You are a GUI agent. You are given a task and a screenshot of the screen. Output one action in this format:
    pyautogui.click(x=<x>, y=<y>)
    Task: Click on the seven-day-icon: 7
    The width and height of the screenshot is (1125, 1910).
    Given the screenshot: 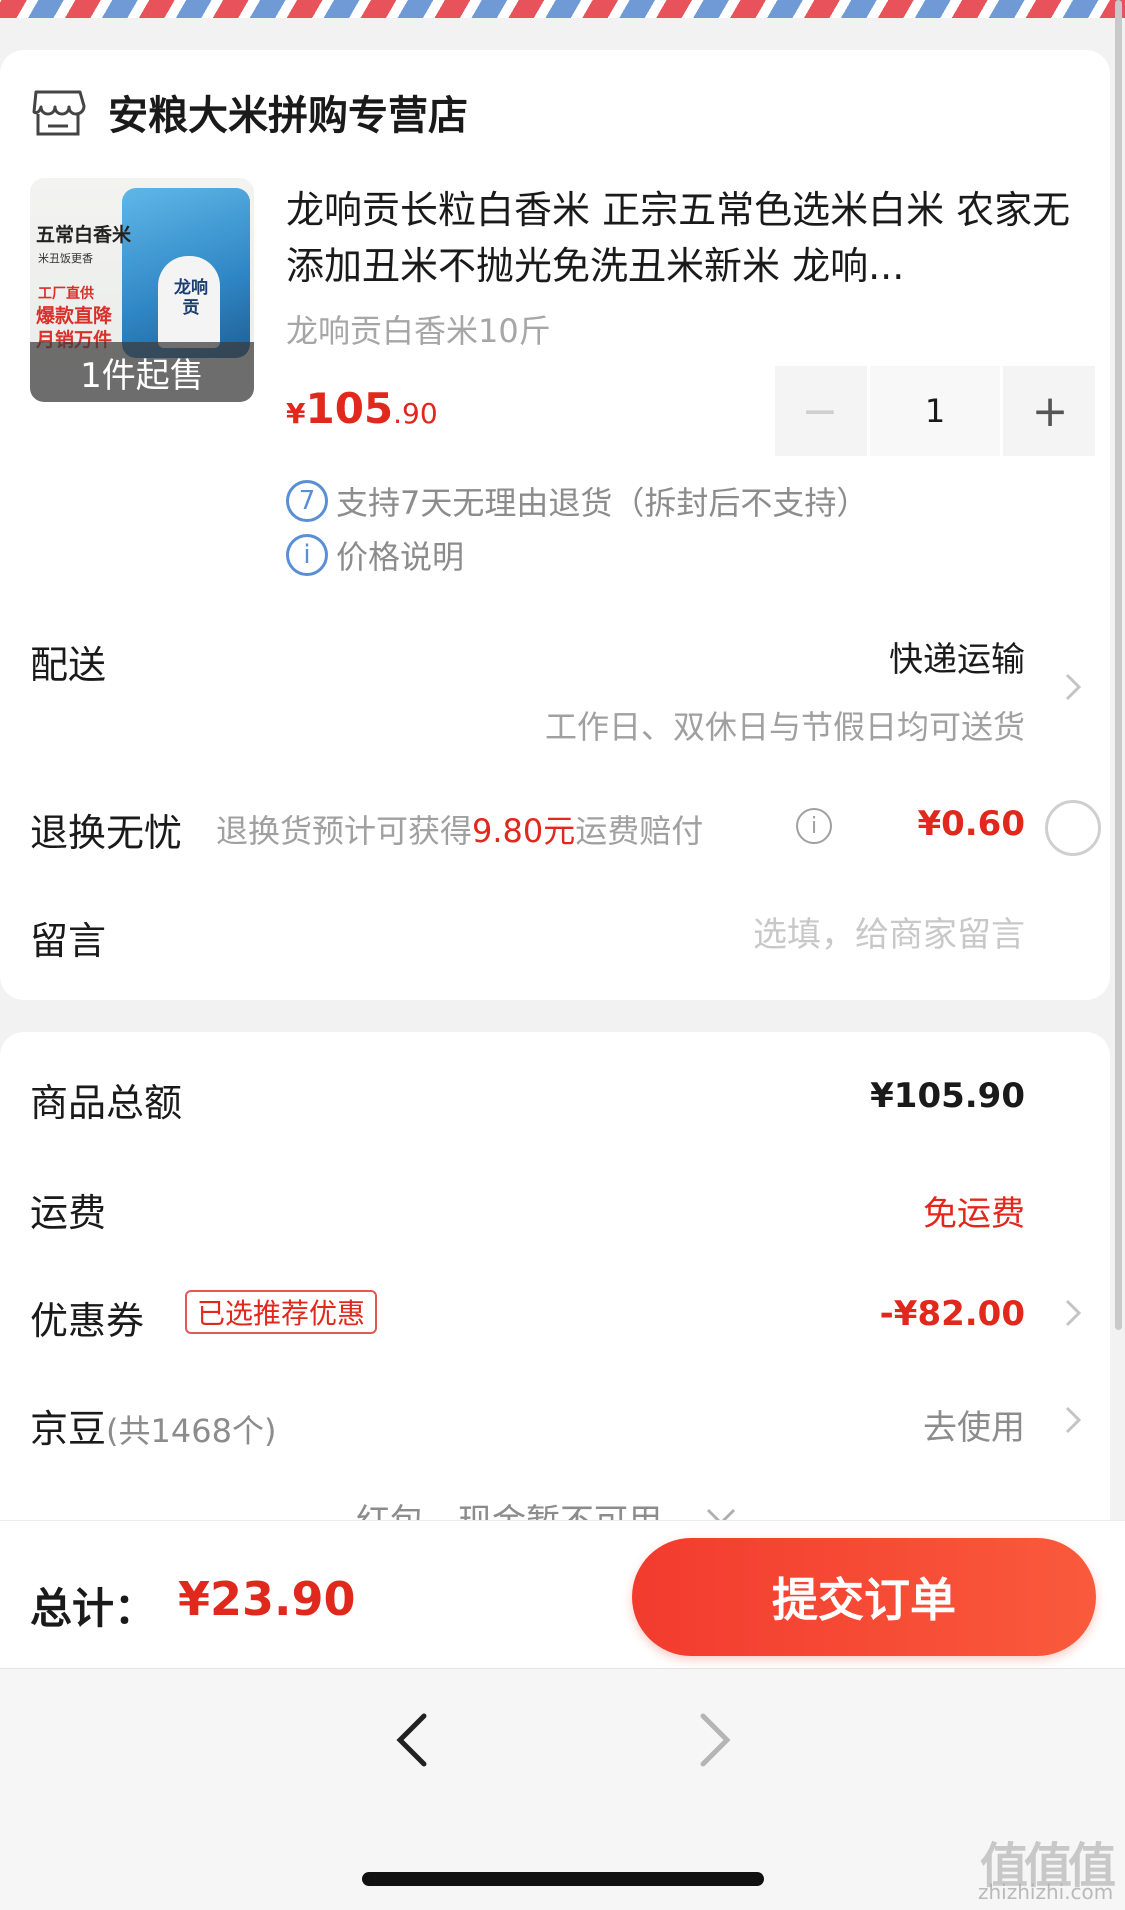 What is the action you would take?
    pyautogui.click(x=307, y=501)
    